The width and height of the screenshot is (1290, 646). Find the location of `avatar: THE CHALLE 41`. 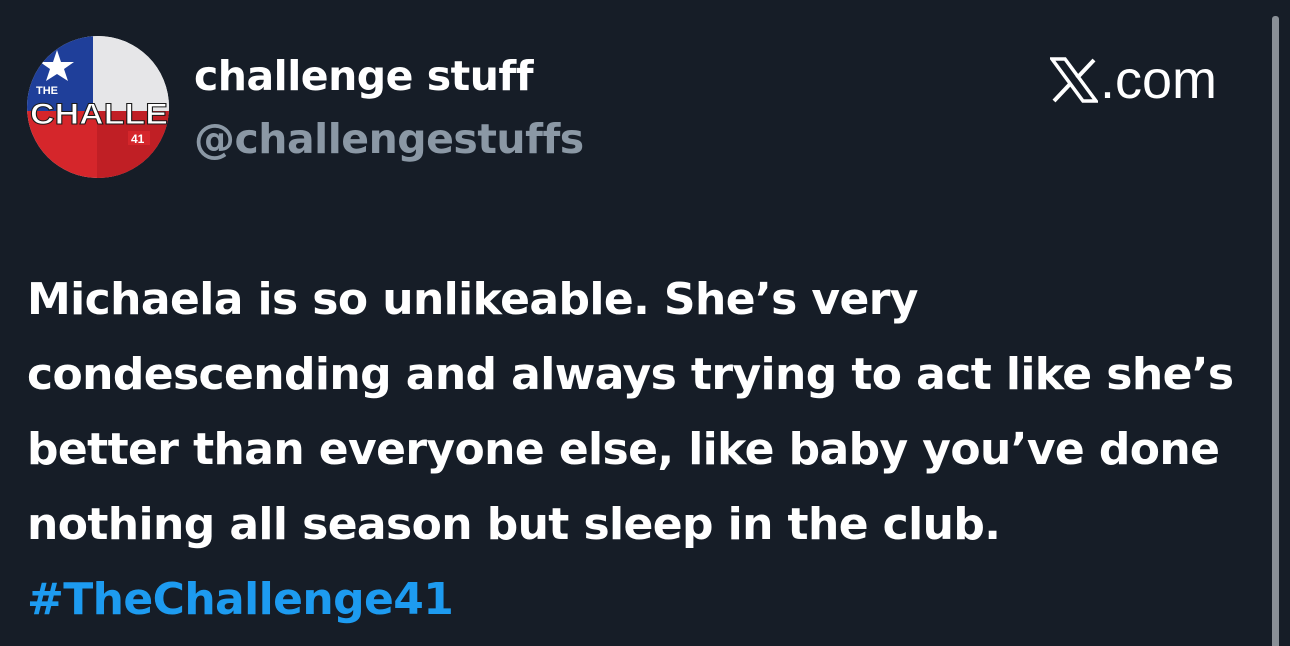

avatar: THE CHALLE 41 is located at coordinates (98, 107).